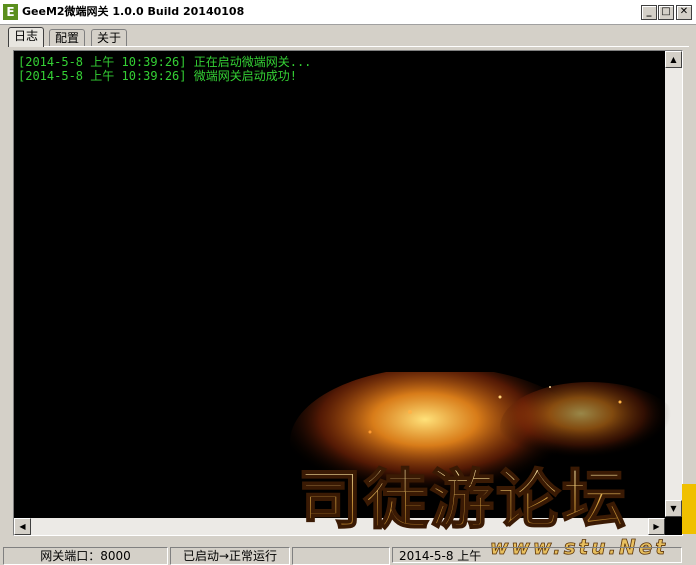  Describe the element at coordinates (673, 508) in the screenshot. I see `scroll-down-arrow-icon: ▼` at that location.